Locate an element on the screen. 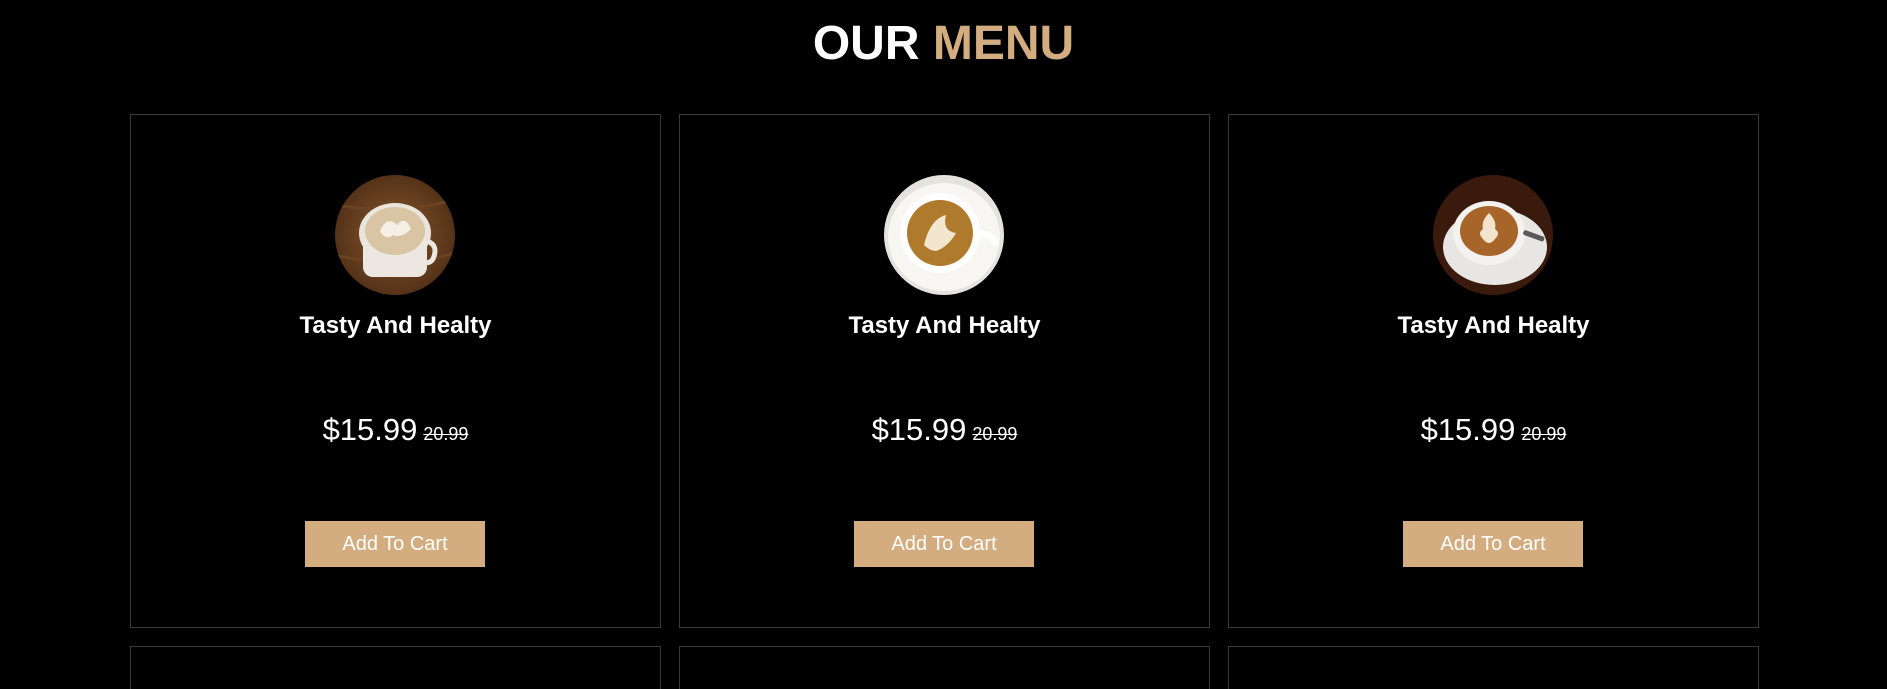  latte-cup-on-wood-image is located at coordinates (395, 235).